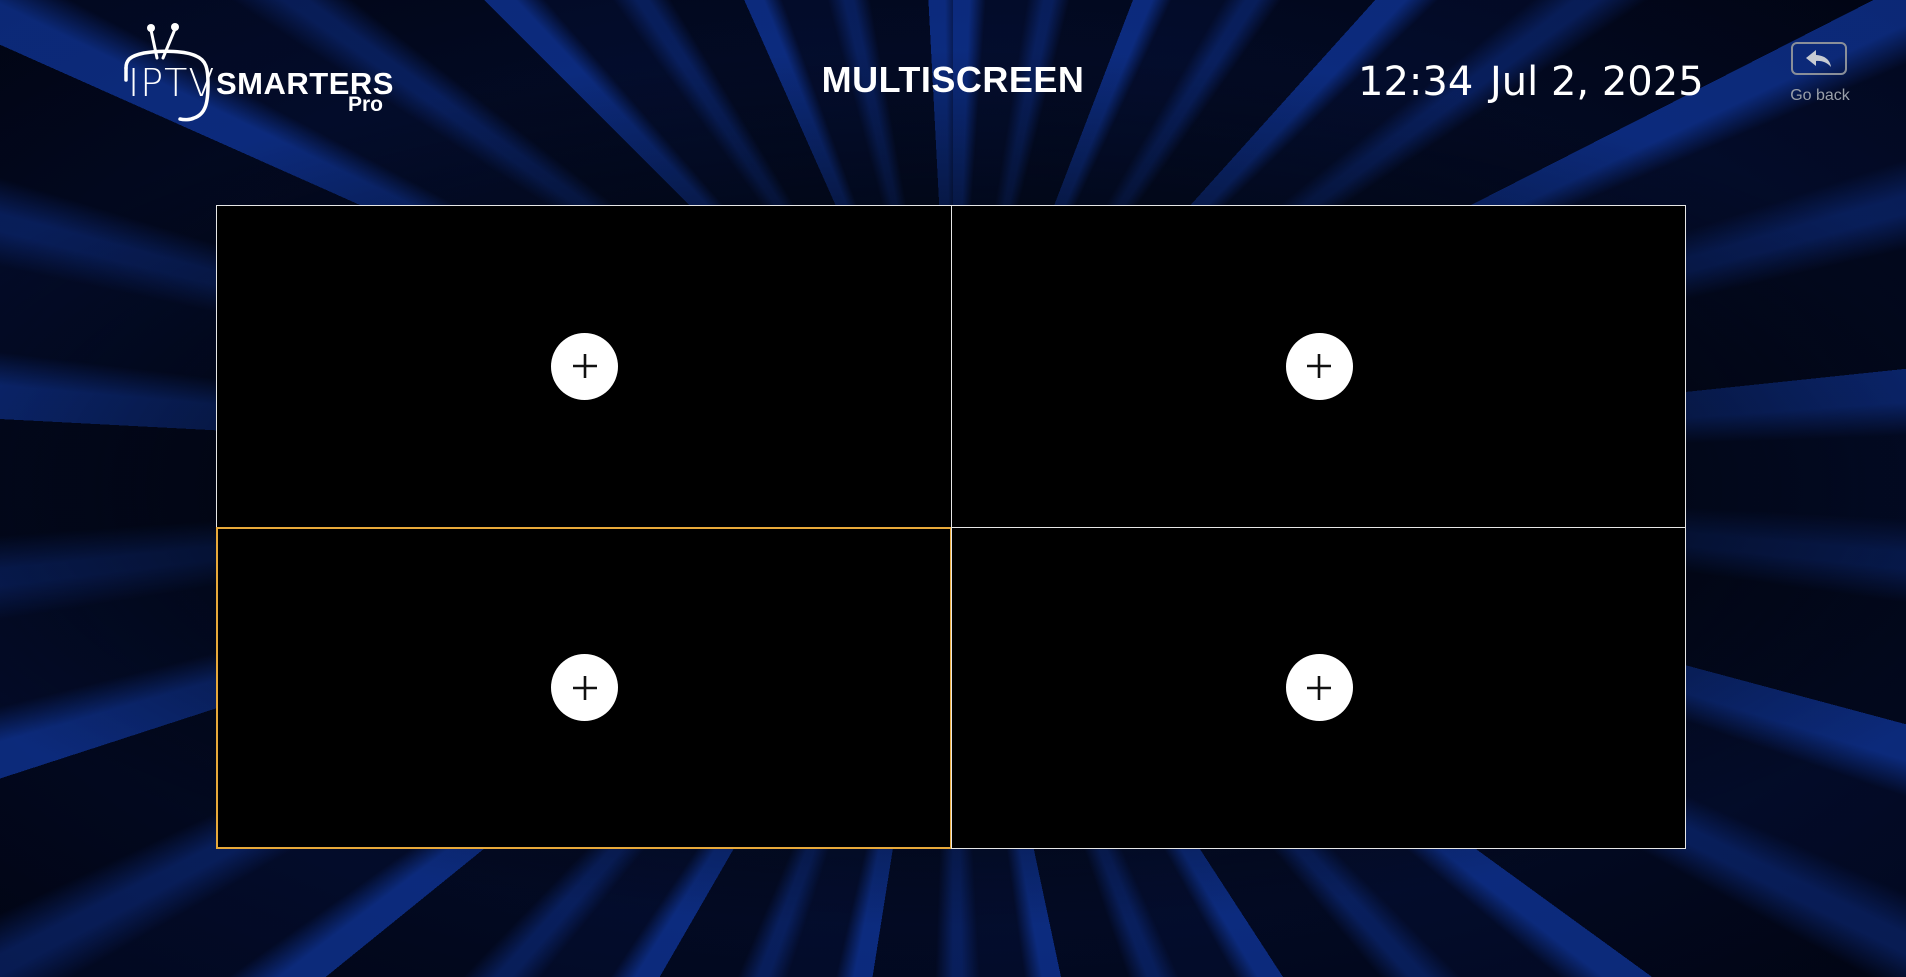 This screenshot has width=1906, height=977. Describe the element at coordinates (1416, 82) in the screenshot. I see `clock-time: 12:34` at that location.